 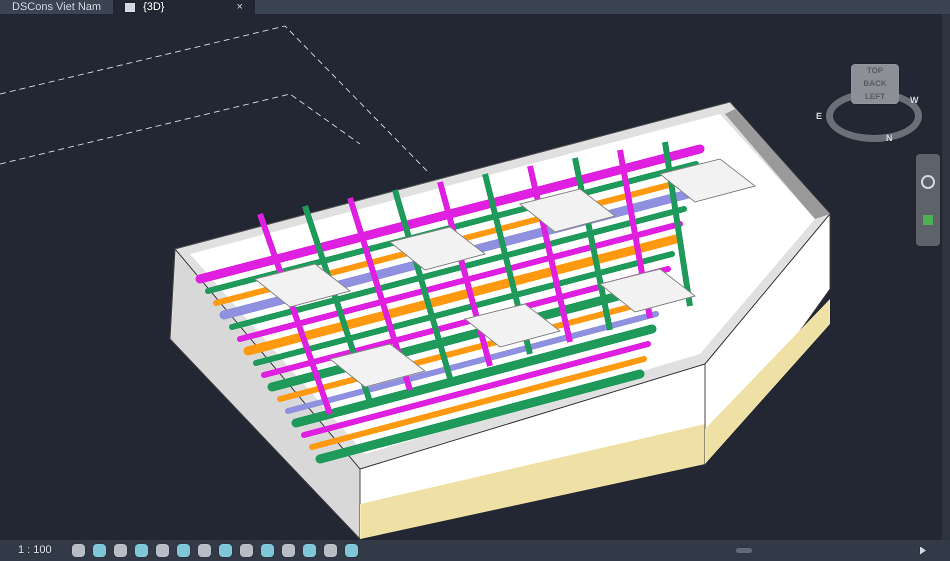 I want to click on compass-label: E, so click(x=819, y=116).